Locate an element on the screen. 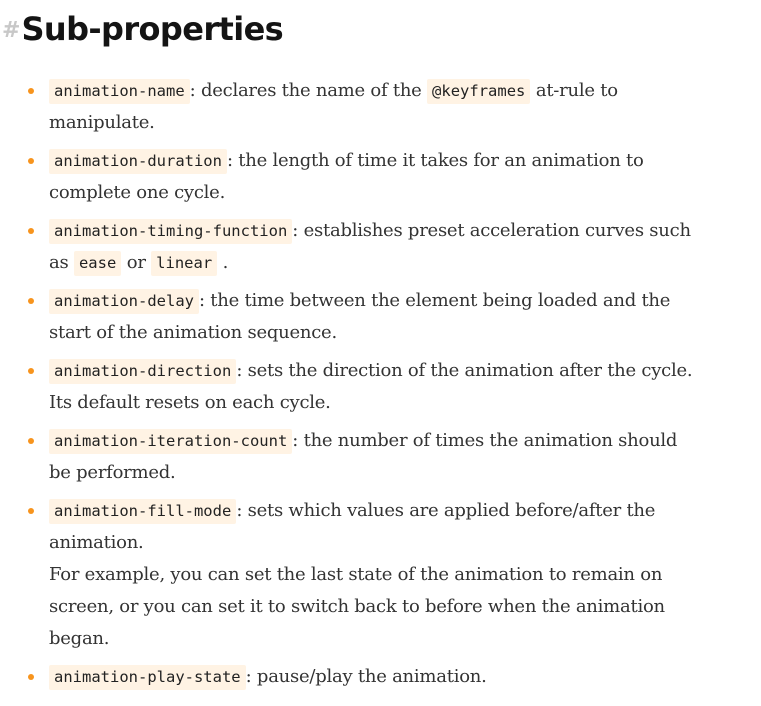 This screenshot has width=761, height=706. description-text: at-rule to is located at coordinates (574, 90).